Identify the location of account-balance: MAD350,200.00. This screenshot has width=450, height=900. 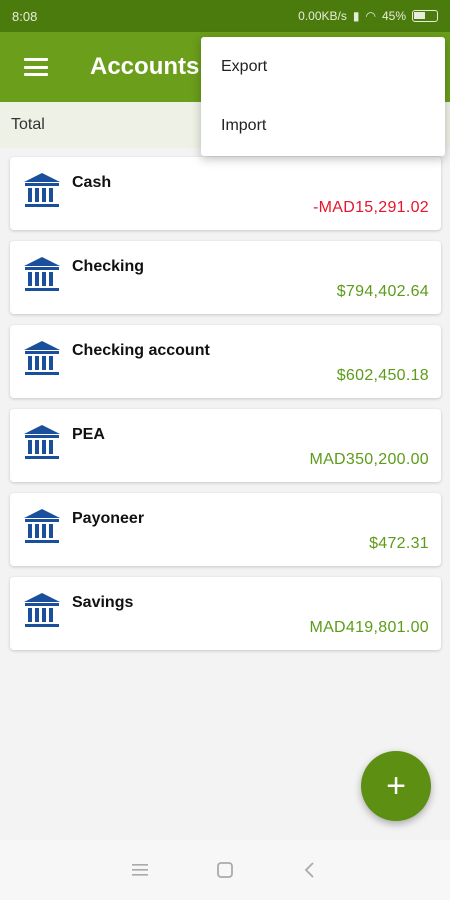
(369, 459).